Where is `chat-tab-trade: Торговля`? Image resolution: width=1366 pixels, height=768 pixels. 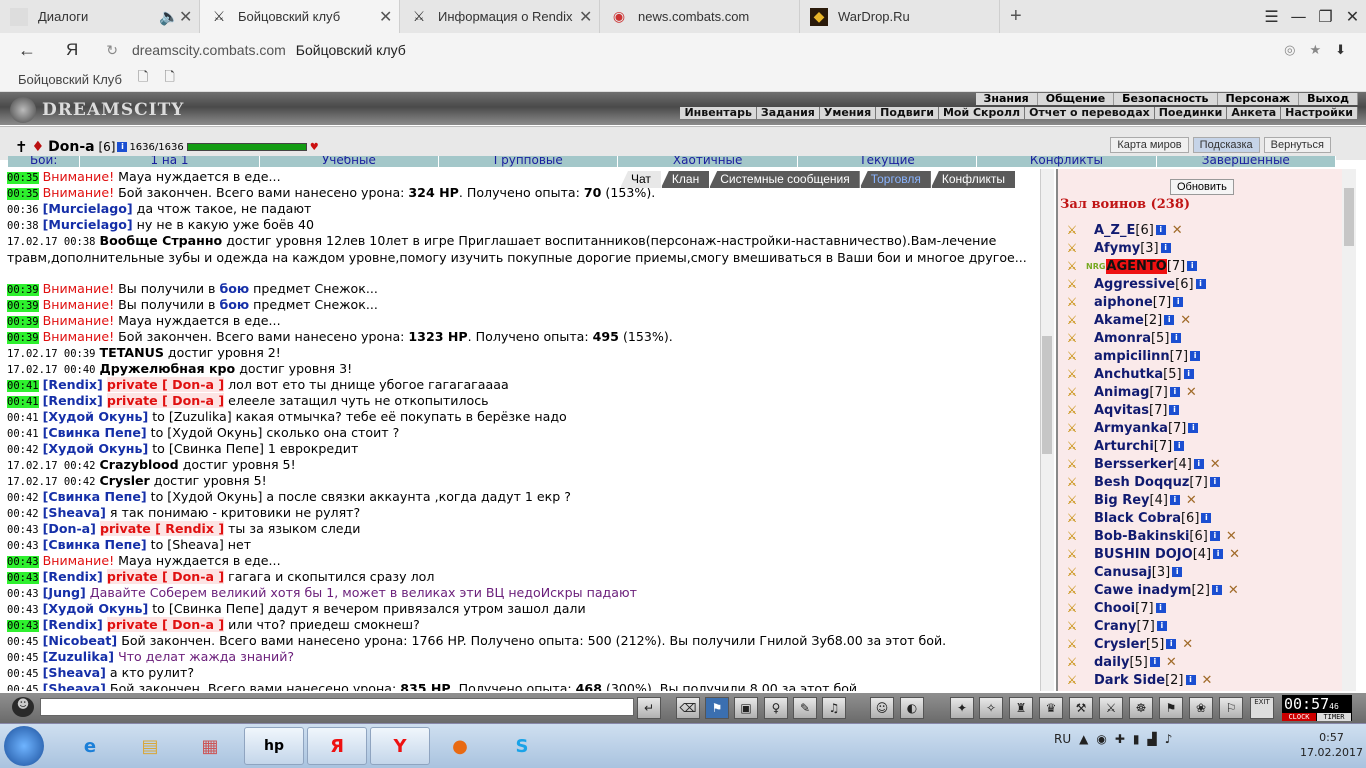
chat-tab-trade: Торговля is located at coordinates (895, 179).